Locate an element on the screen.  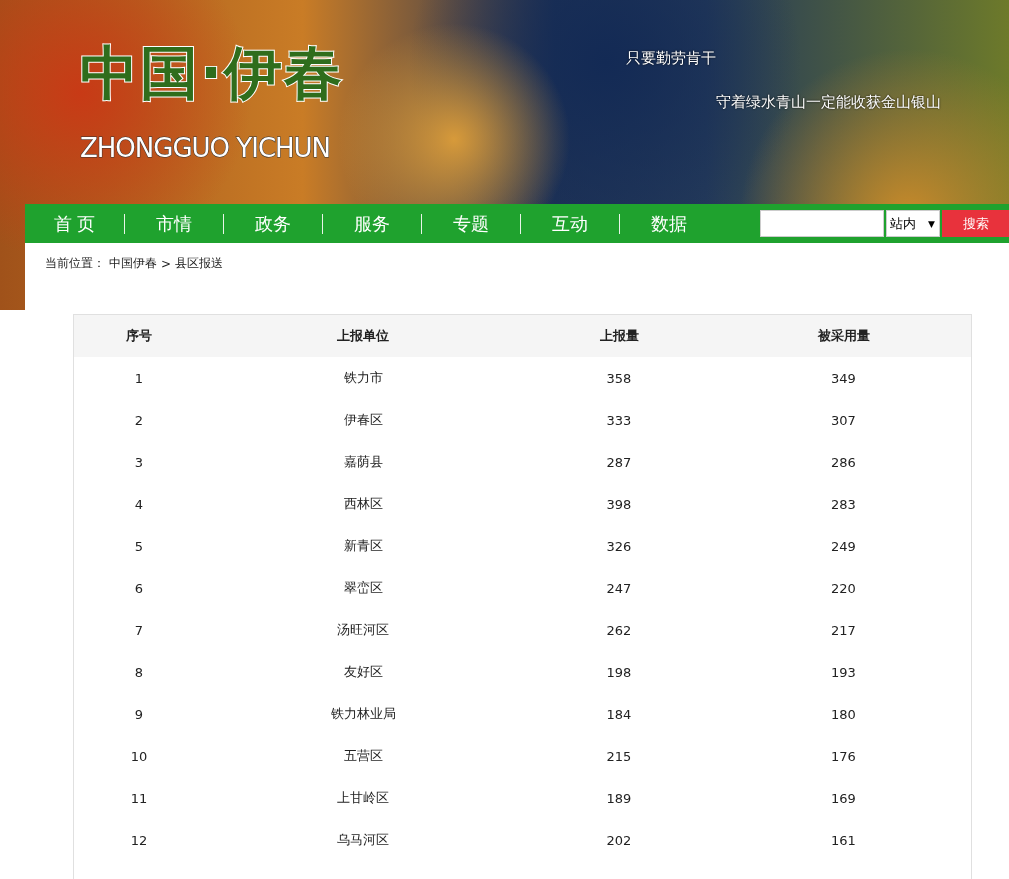
table-cell-text: 333 is located at coordinates (619, 420).